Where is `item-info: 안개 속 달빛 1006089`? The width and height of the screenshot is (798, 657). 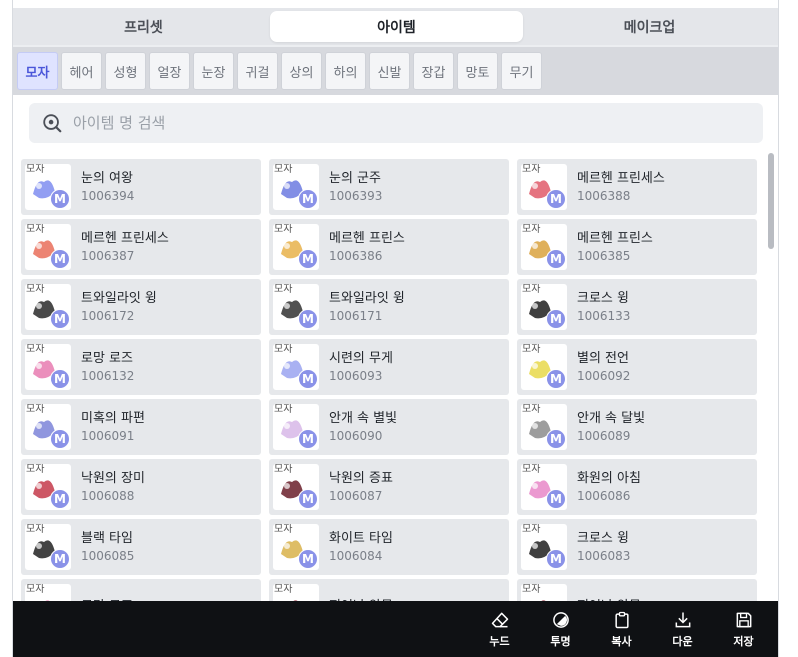
item-info: 안개 속 달빛 1006089 is located at coordinates (611, 427).